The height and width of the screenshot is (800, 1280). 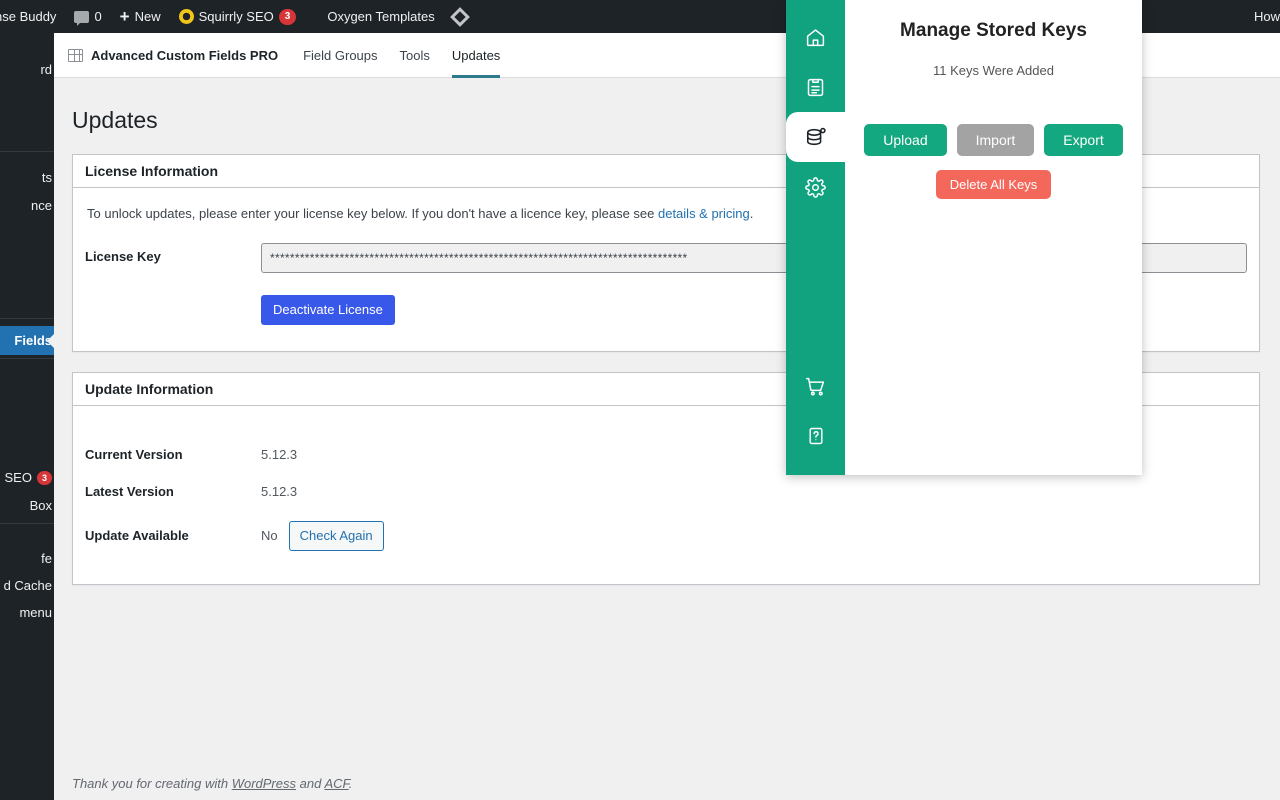 What do you see at coordinates (993, 30) in the screenshot?
I see `extension-title: Manage Stored Keys` at bounding box center [993, 30].